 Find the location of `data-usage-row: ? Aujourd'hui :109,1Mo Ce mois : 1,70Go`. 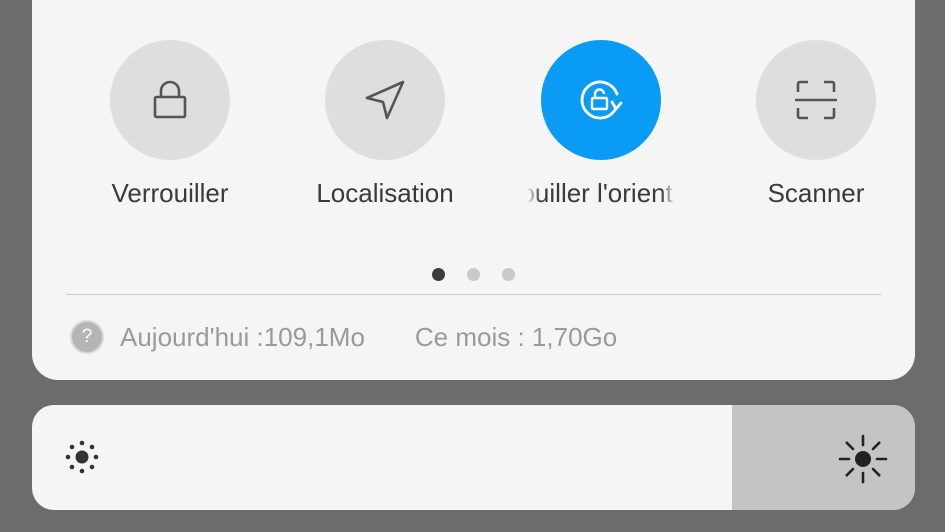

data-usage-row: ? Aujourd'hui :109,1Mo Ce mois : 1,70Go is located at coordinates (343, 337).